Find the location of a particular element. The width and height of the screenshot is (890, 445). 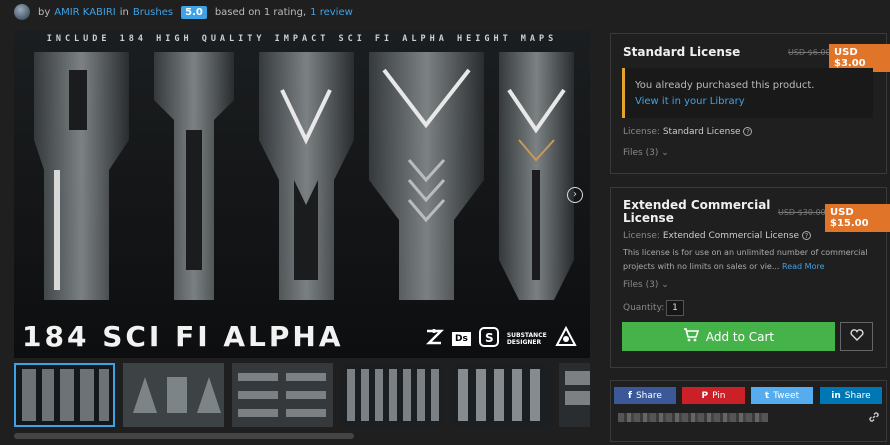

add-to-cart-button: Add to Cart is located at coordinates (728, 336).